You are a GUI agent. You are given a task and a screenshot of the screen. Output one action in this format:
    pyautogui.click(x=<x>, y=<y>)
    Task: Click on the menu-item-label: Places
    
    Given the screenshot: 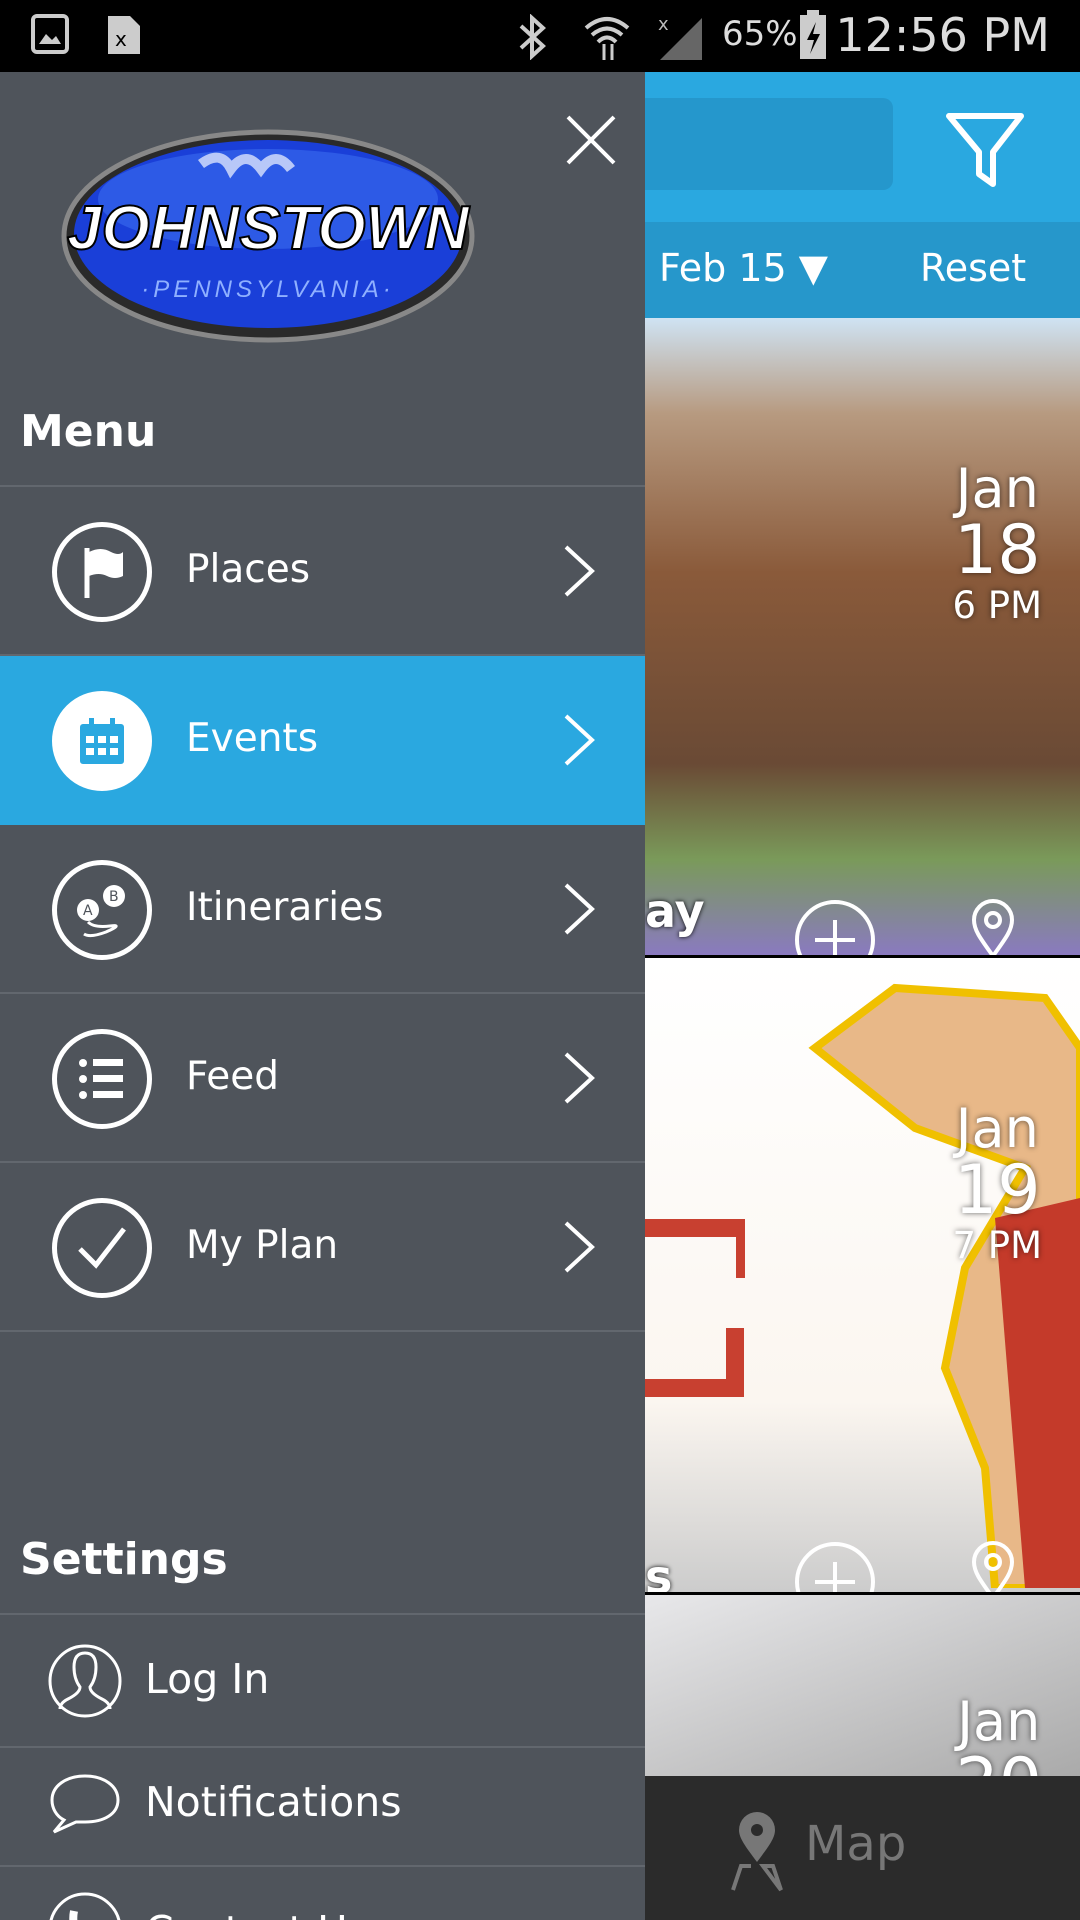 What is the action you would take?
    pyautogui.click(x=248, y=569)
    